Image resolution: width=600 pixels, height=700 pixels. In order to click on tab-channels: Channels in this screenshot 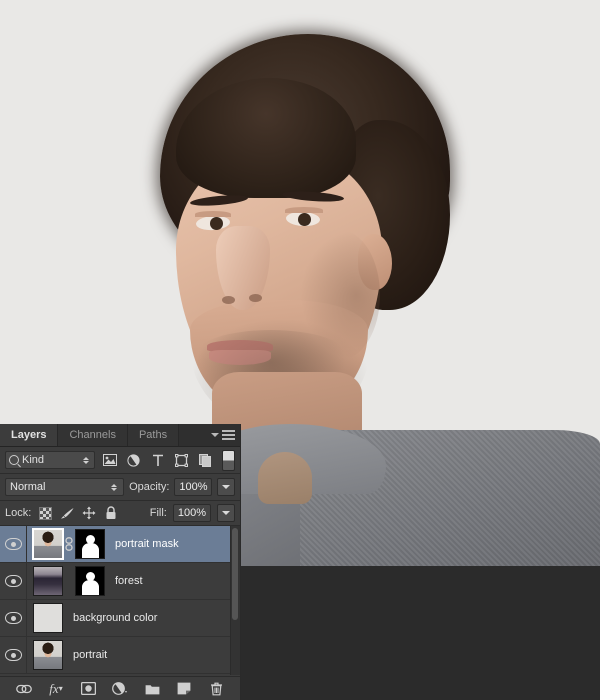, I will do `click(93, 435)`.